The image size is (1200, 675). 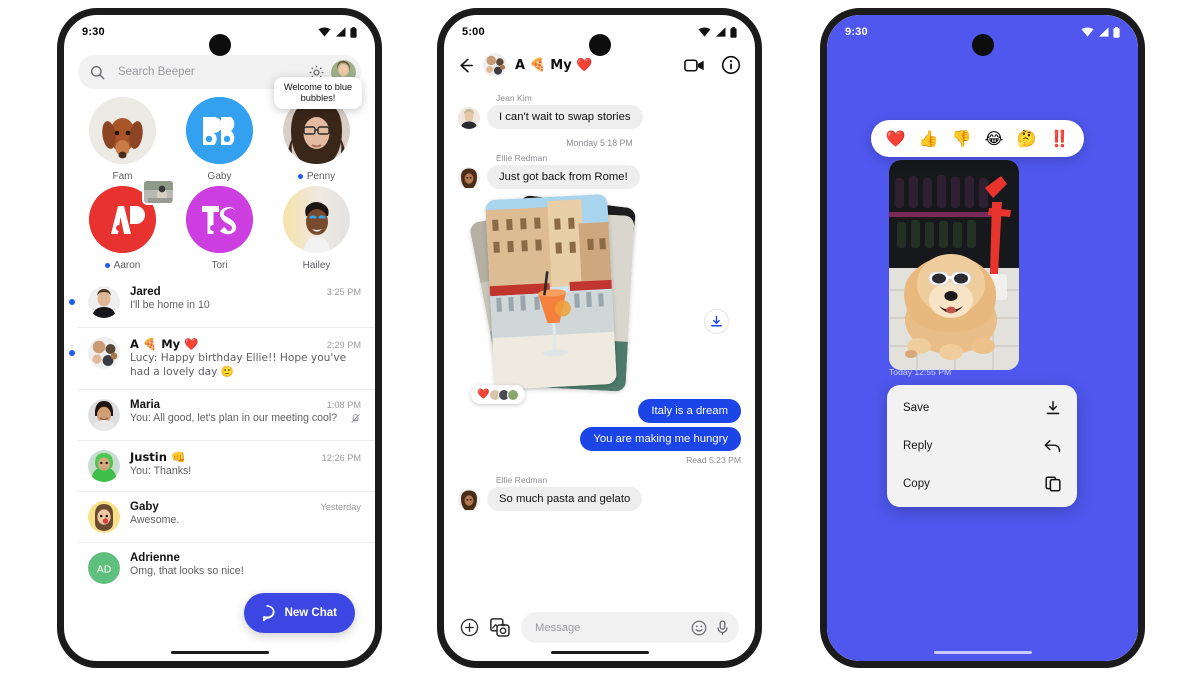 I want to click on context-menu-item-save: Save, so click(x=982, y=408).